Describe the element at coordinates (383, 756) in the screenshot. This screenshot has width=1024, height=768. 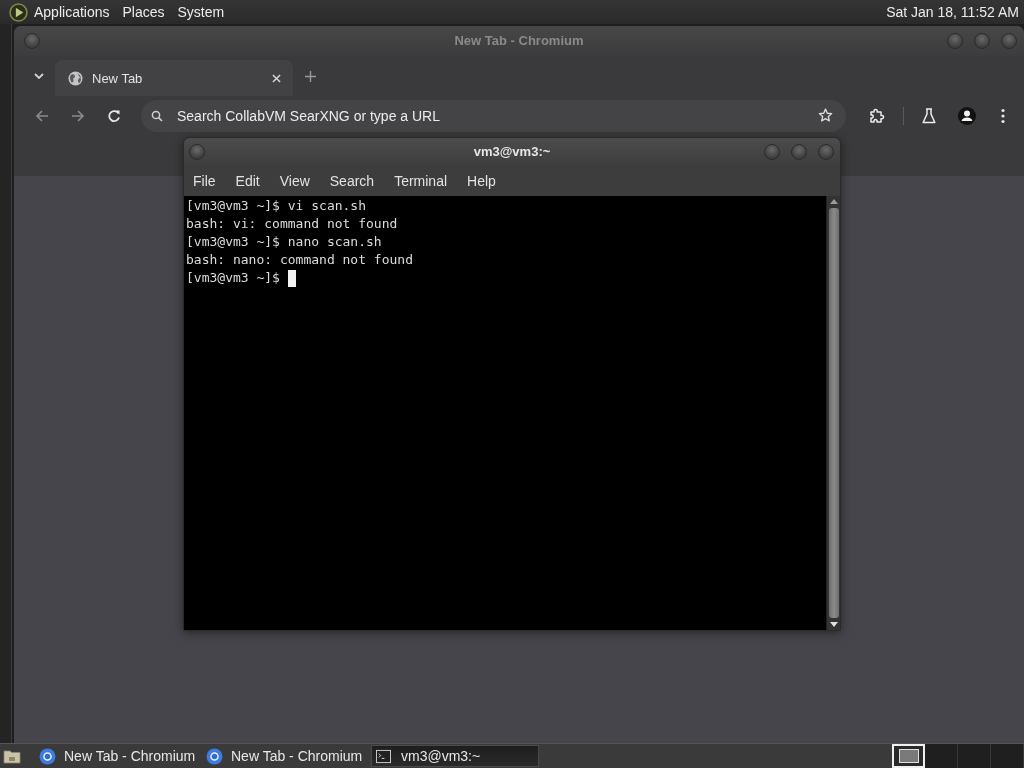
I see `terminal-icon` at that location.